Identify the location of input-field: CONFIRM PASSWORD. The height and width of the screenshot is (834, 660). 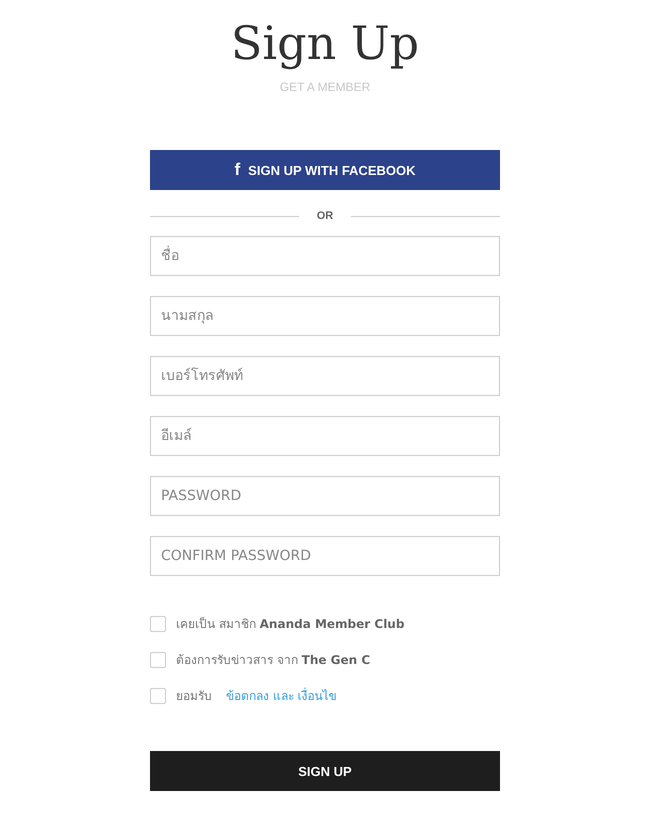
(325, 556).